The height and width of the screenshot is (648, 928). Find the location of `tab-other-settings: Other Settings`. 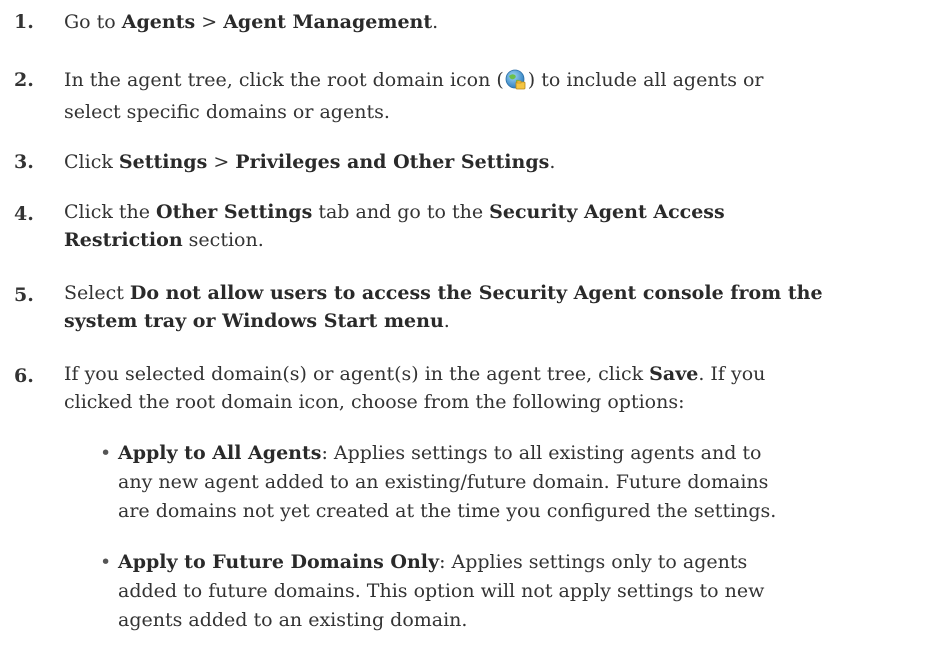

tab-other-settings: Other Settings is located at coordinates (234, 212).